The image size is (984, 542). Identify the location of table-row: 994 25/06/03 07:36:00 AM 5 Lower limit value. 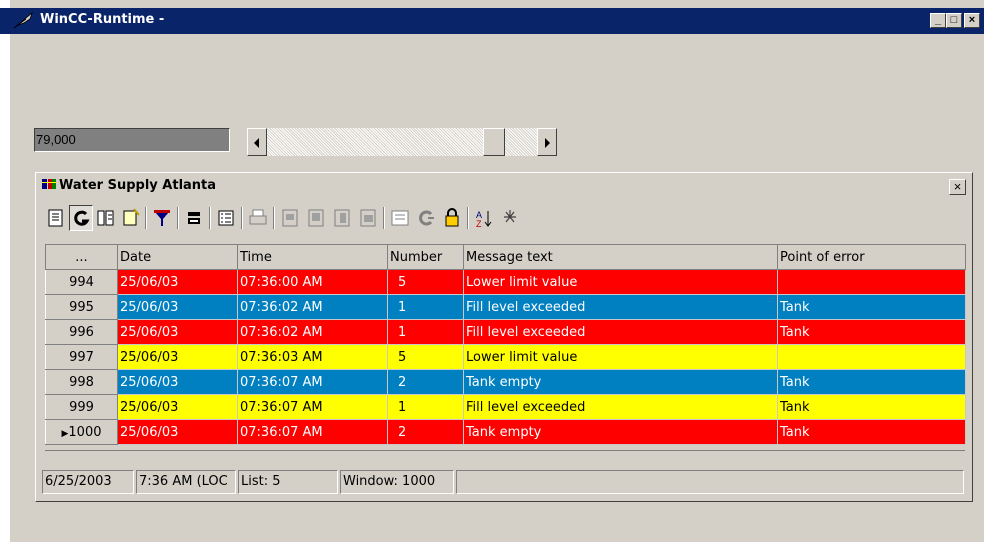
(505, 282).